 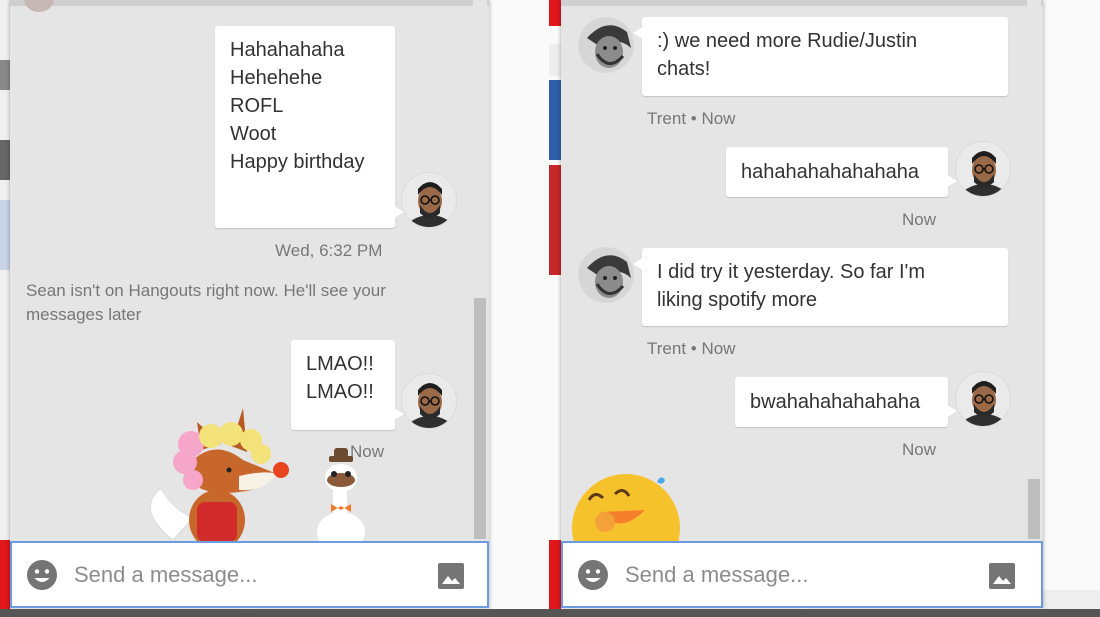 I want to click on laughing-sticker, so click(x=626, y=508).